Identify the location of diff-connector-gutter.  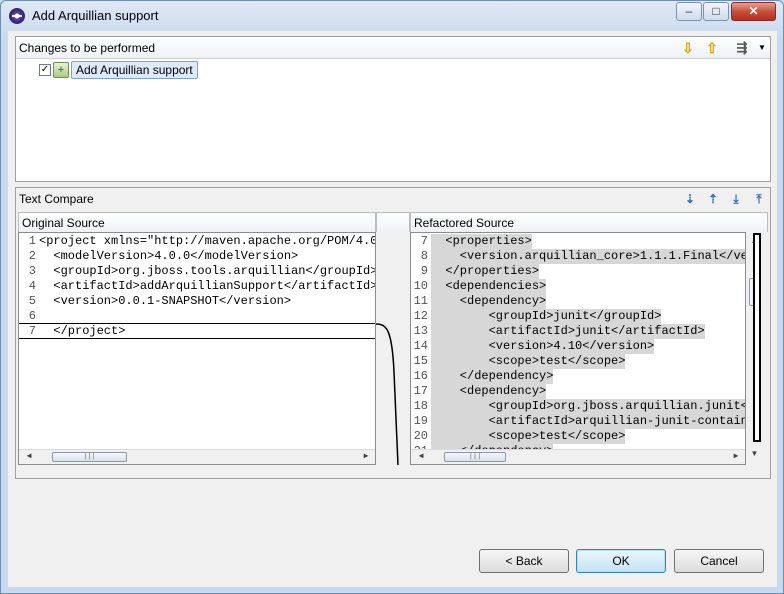
(392, 349).